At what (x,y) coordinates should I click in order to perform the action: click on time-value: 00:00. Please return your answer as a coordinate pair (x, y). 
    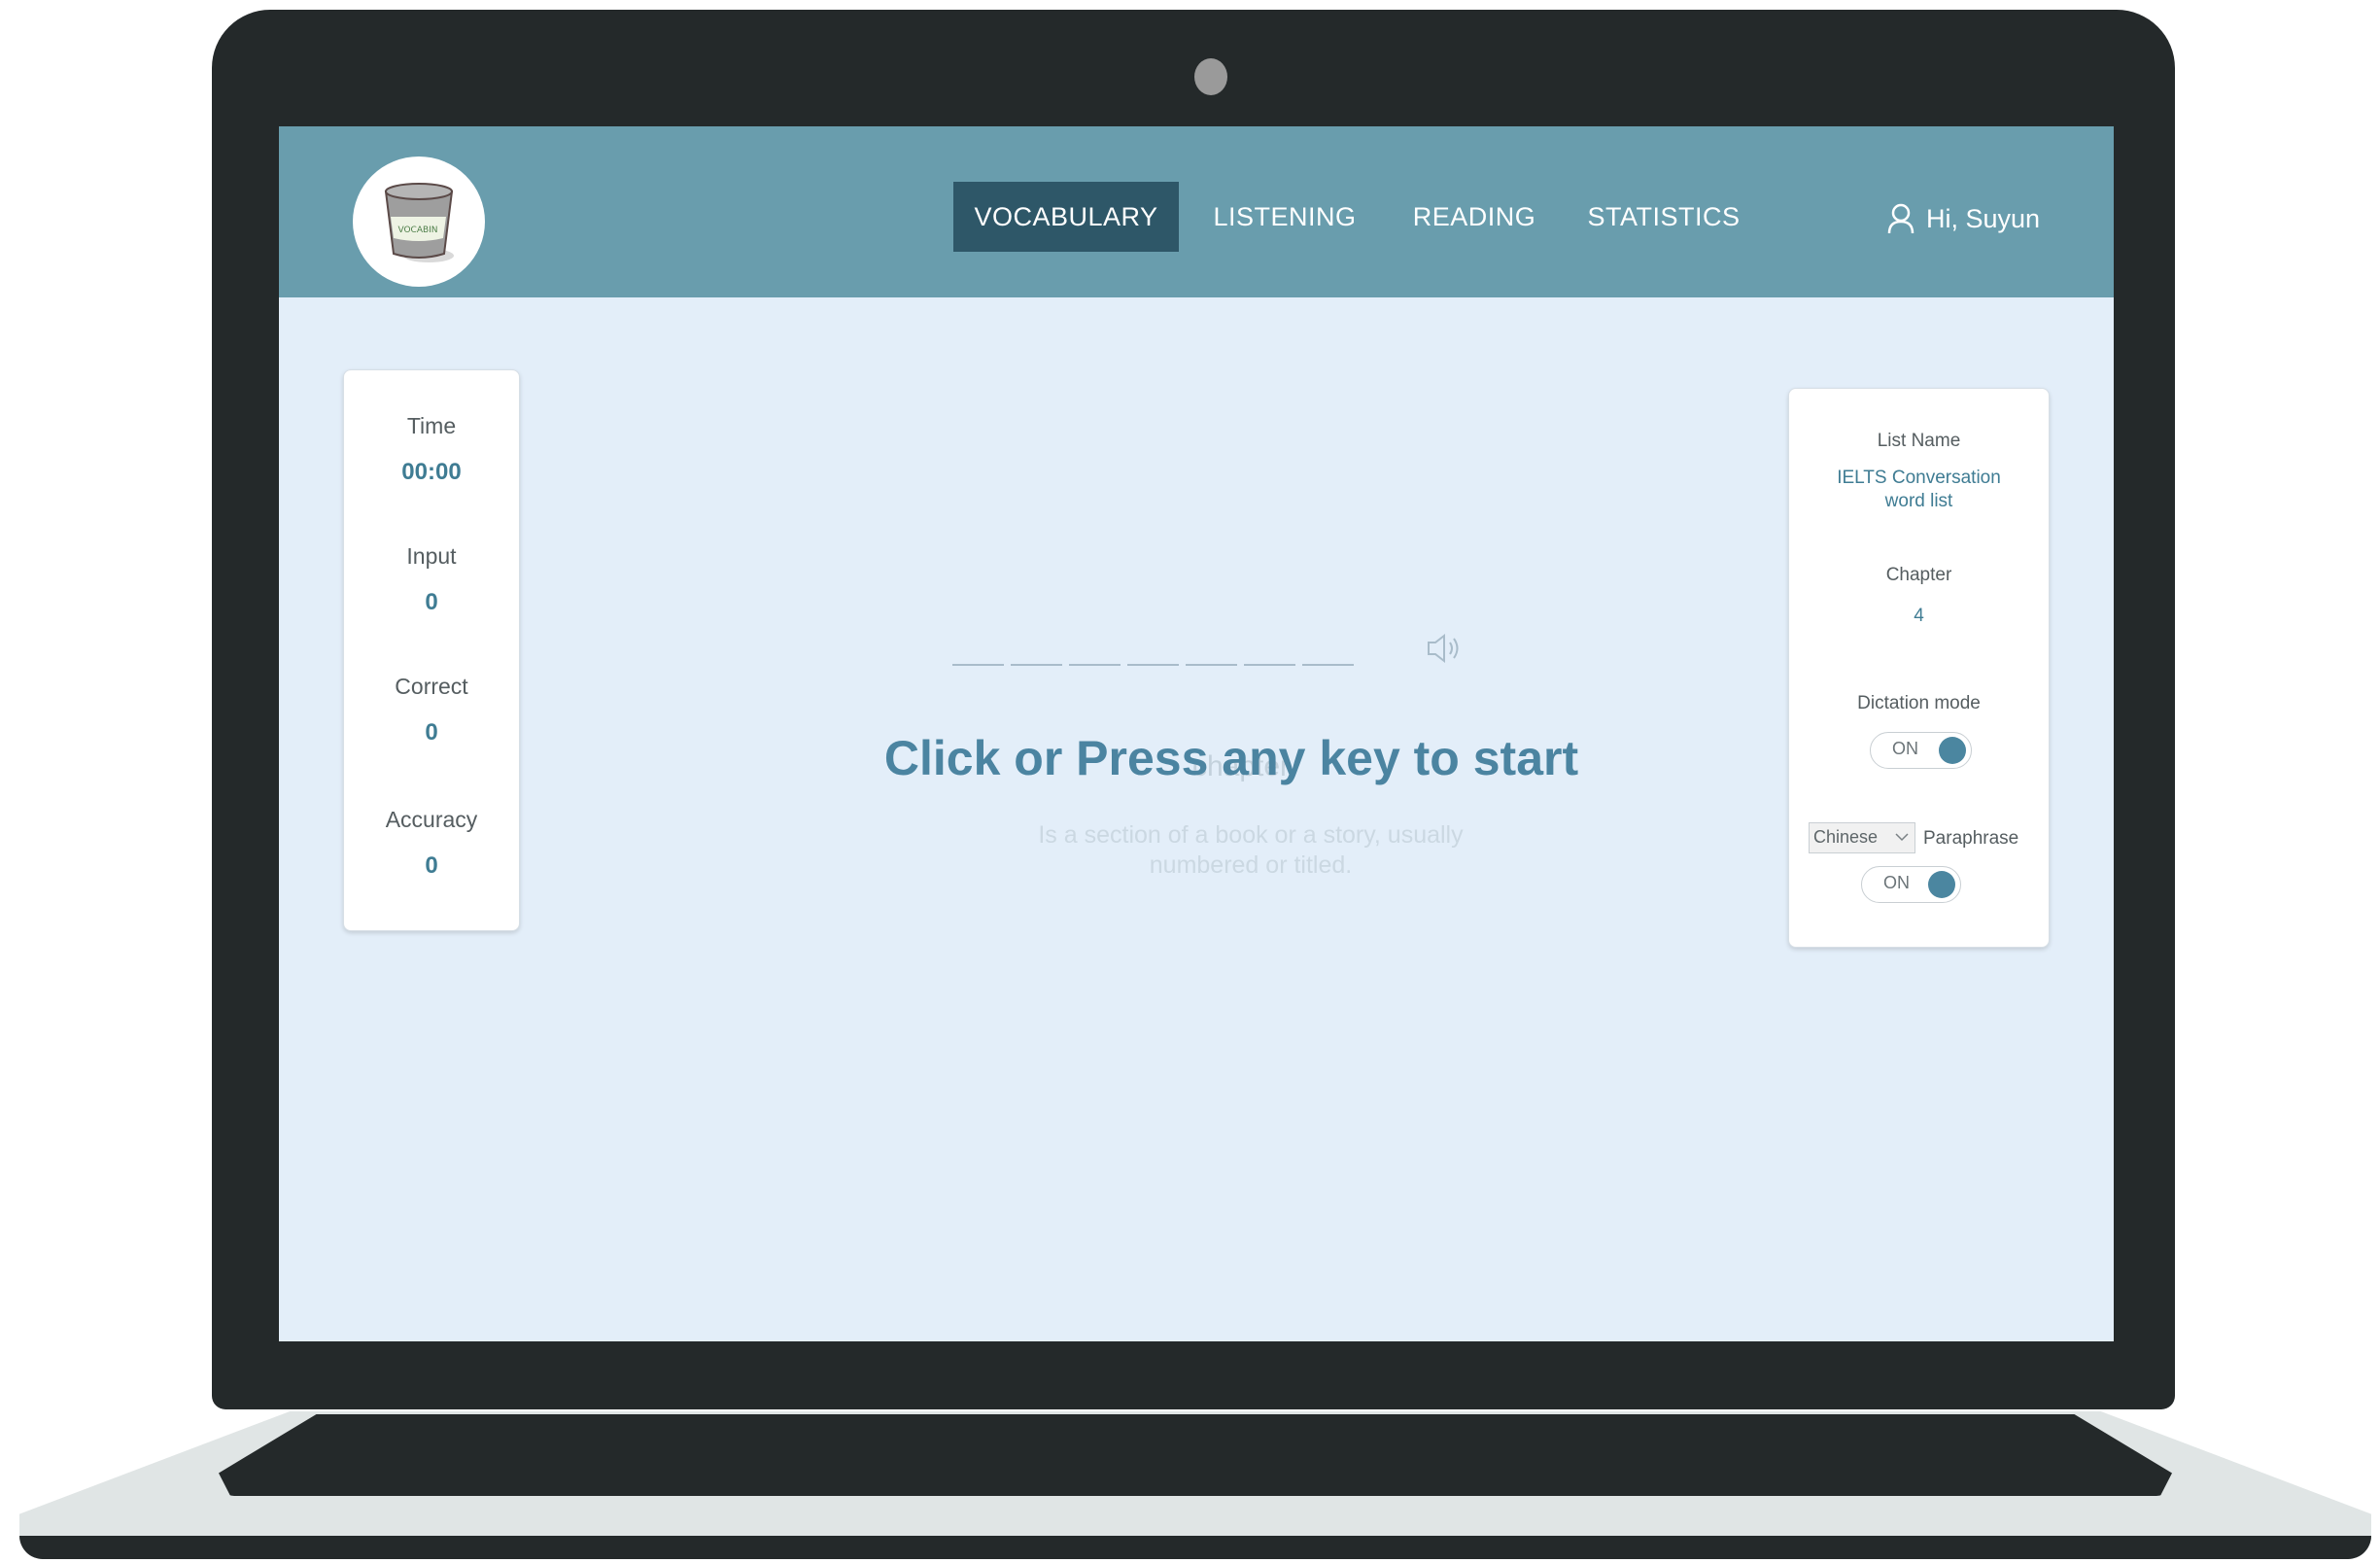
    Looking at the image, I should click on (431, 472).